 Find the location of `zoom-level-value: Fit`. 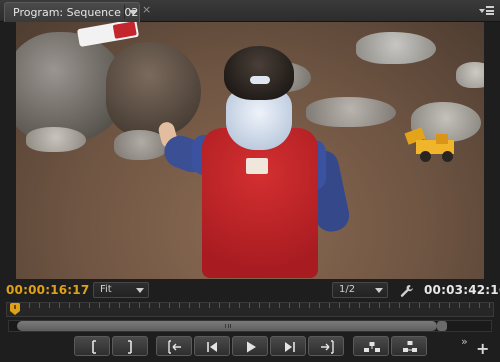

zoom-level-value: Fit is located at coordinates (106, 289).